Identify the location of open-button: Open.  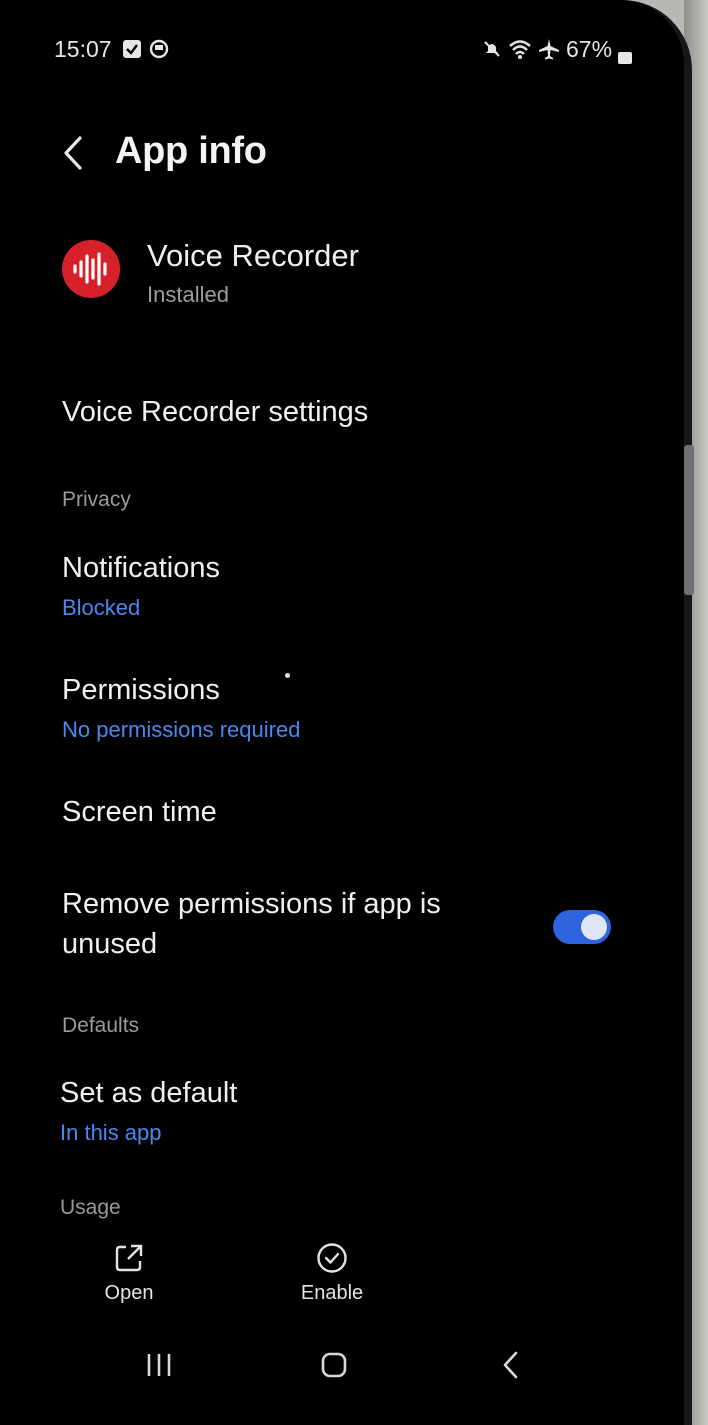
(129, 1273).